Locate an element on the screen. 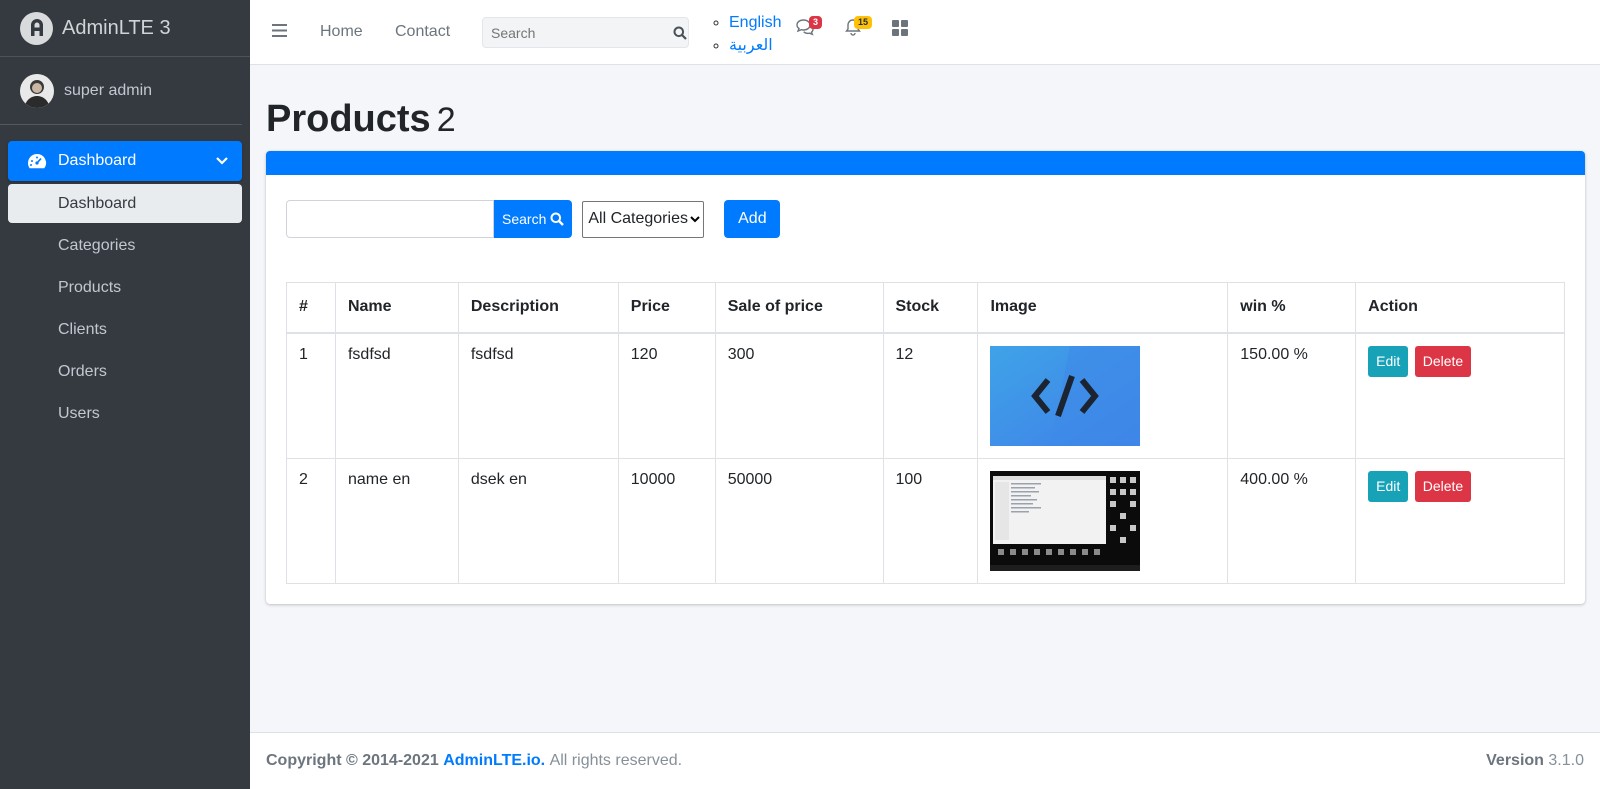 The width and height of the screenshot is (1600, 789). messages-badge: 3 is located at coordinates (816, 22).